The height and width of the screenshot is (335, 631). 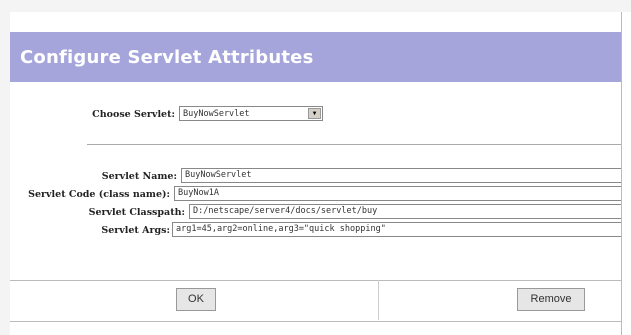 I want to click on servlet-classpath-field: D:/netscape/server4/docs/servlet/buy, so click(x=410, y=211).